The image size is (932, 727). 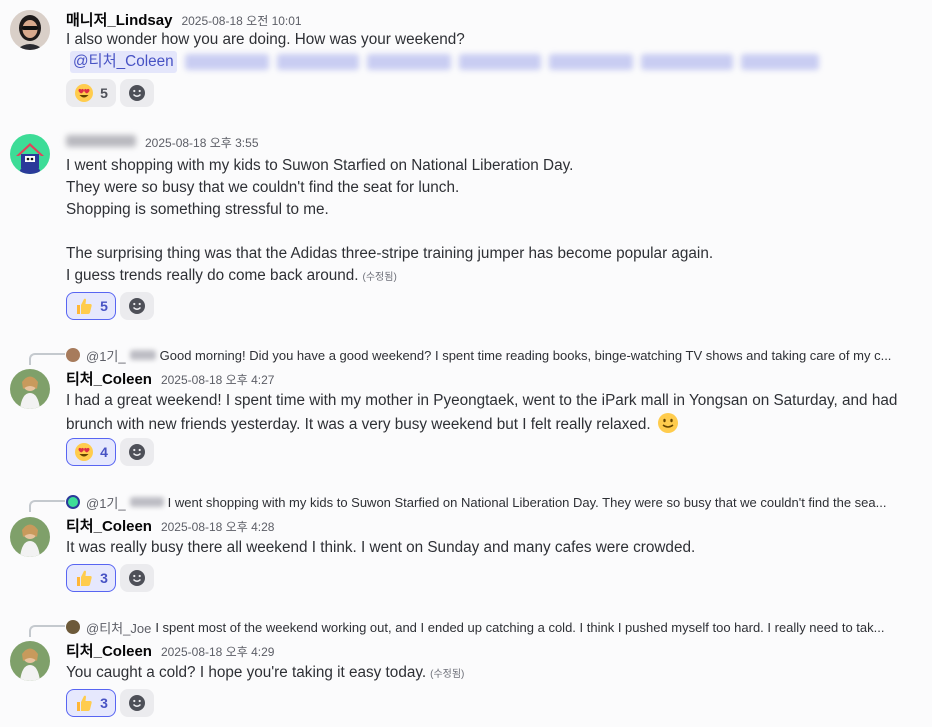 What do you see at coordinates (217, 527) in the screenshot?
I see `timestamp: 2025-08-18 오후 4:28` at bounding box center [217, 527].